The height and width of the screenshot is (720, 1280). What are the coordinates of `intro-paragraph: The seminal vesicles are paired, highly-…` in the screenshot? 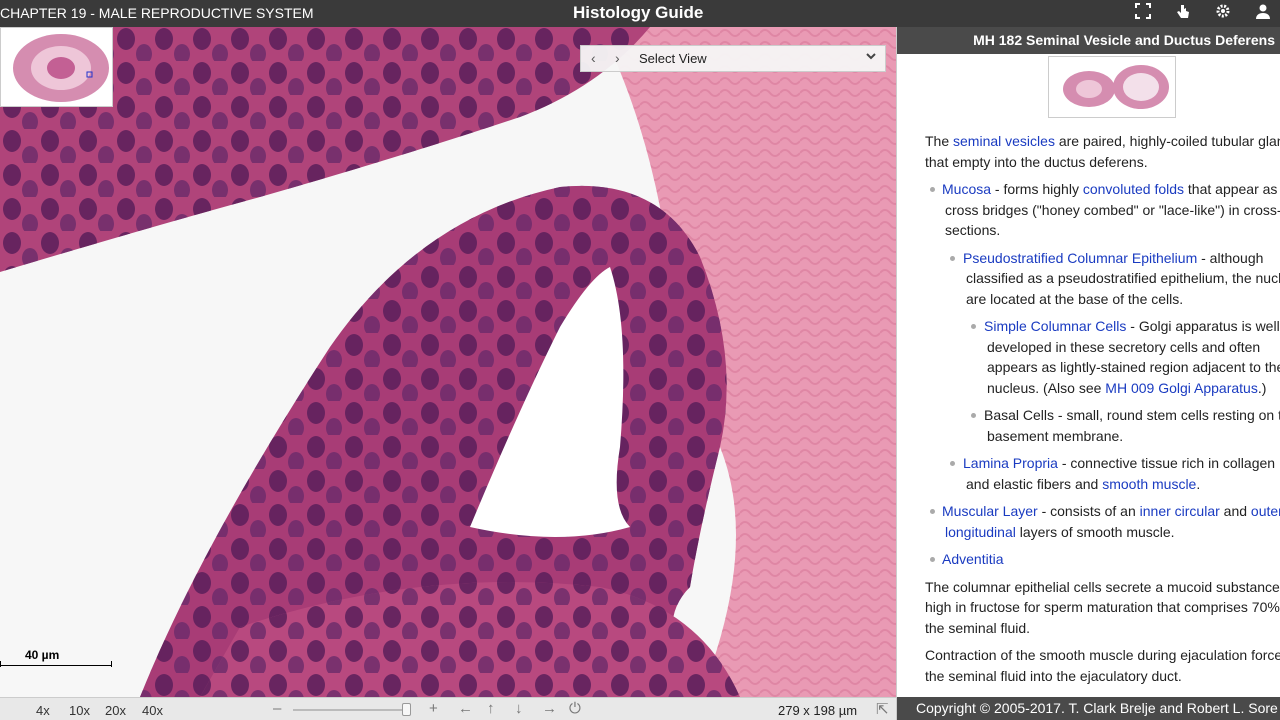 It's located at (1102, 151).